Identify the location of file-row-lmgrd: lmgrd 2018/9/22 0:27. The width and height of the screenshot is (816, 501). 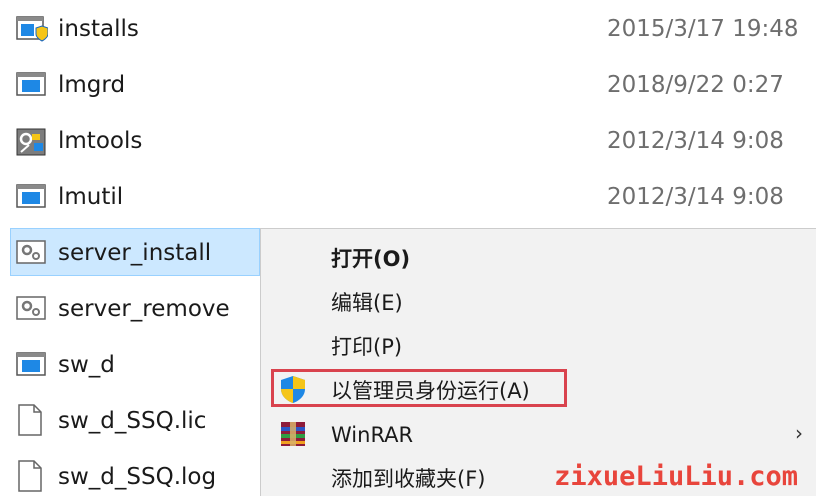
(410, 84).